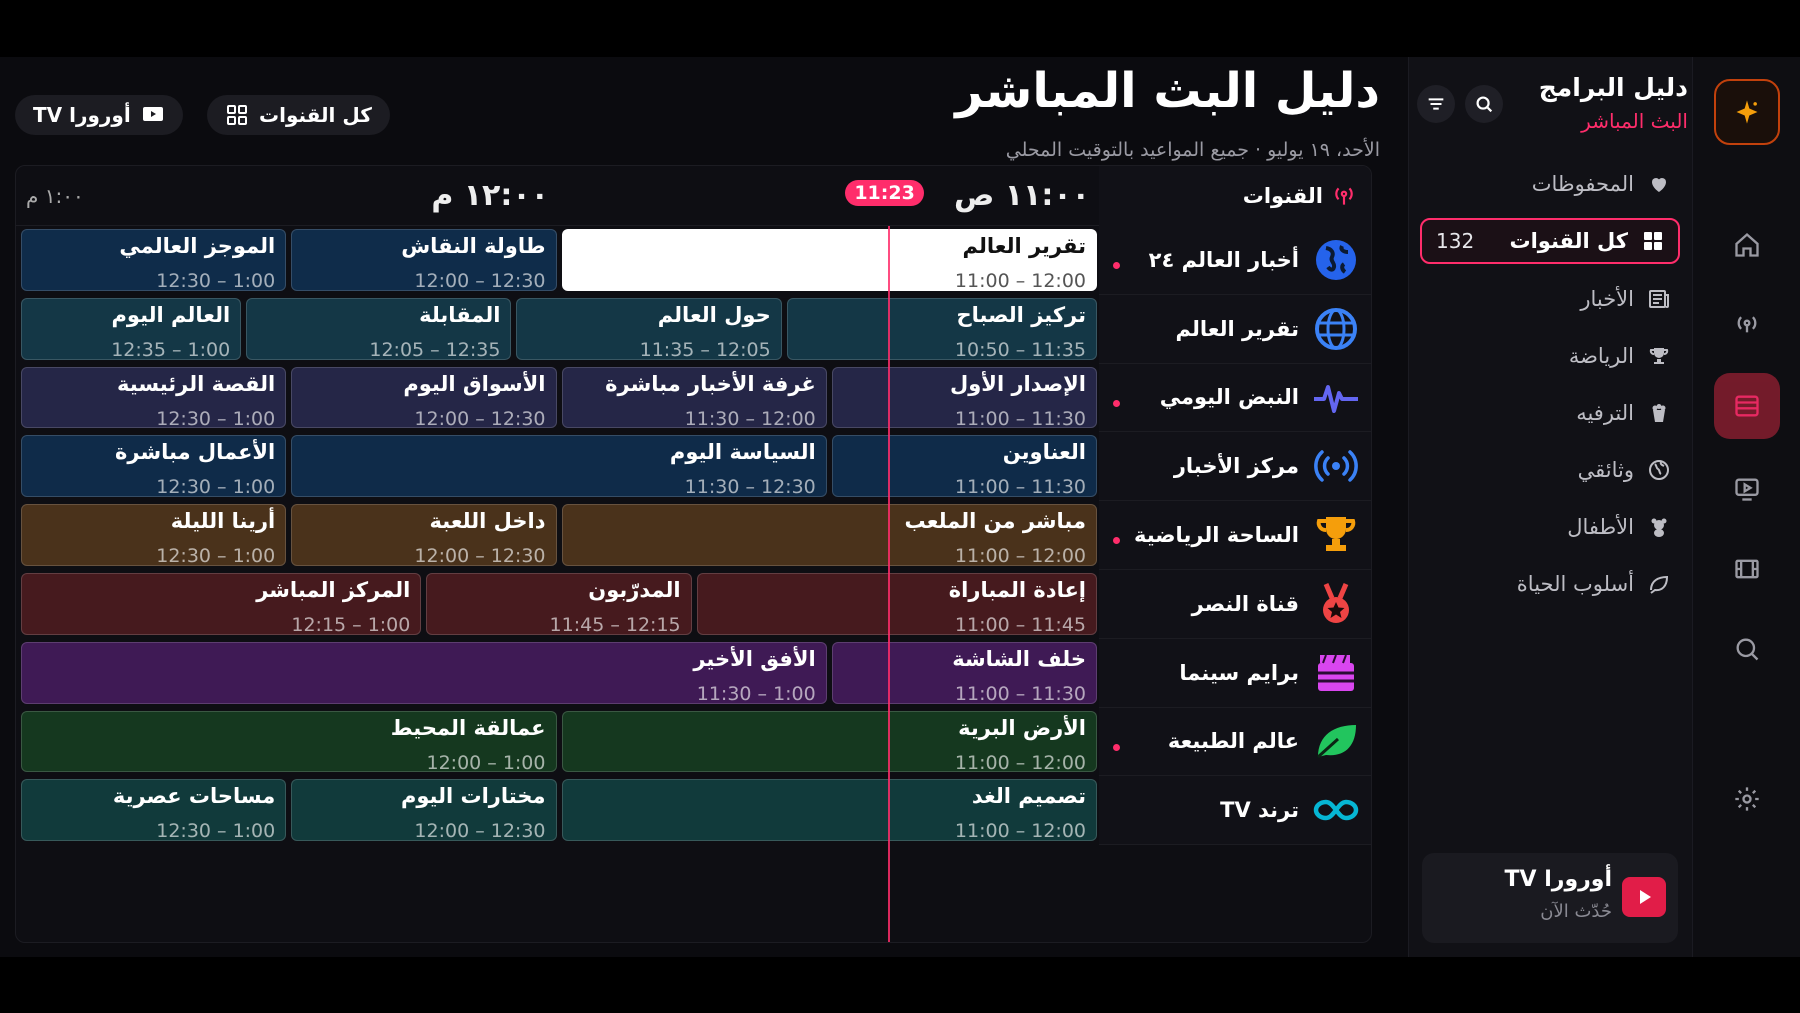 This screenshot has width=1800, height=1013. I want to click on program-cell: غرفة الأخبار مباشرة 11:30 – 12:00, so click(694, 397).